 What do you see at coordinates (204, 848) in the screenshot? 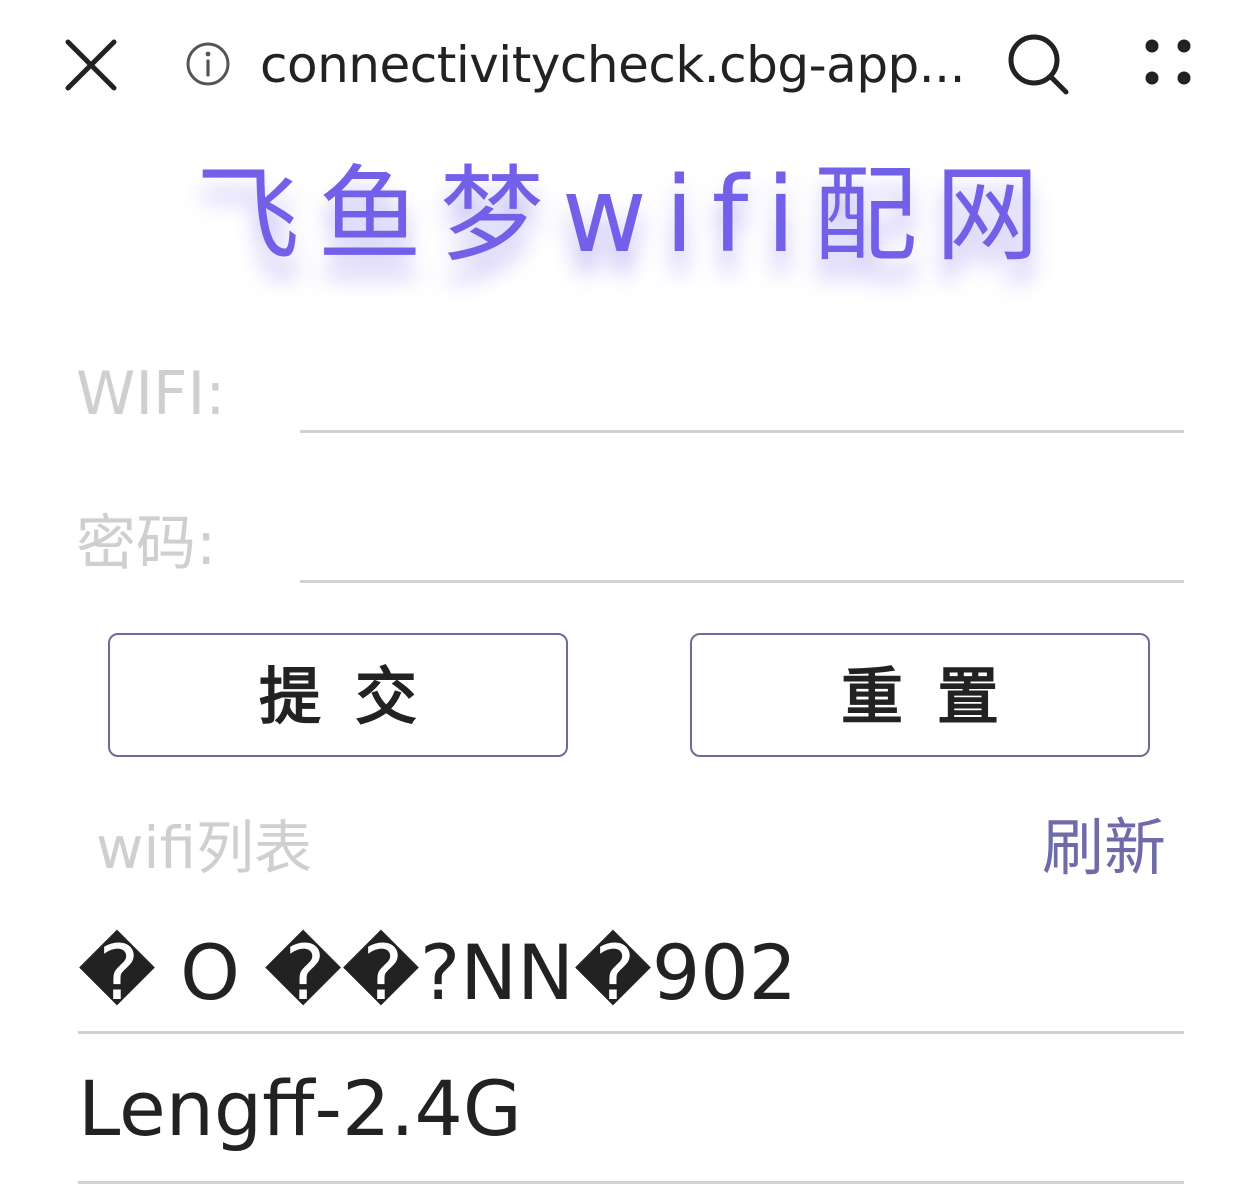
I see `wifi-list-title: wifi列表` at bounding box center [204, 848].